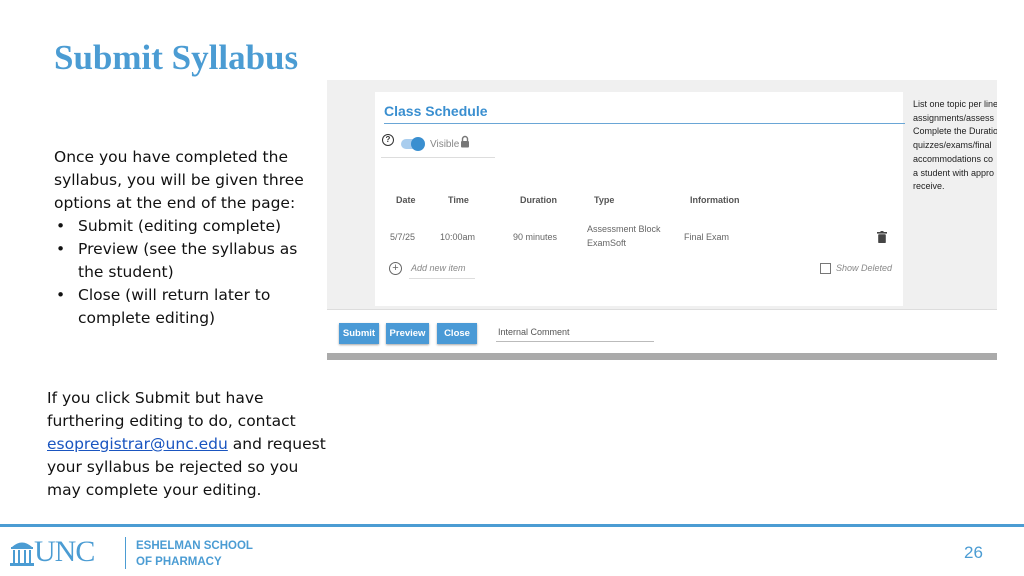 This screenshot has height=576, width=1024. Describe the element at coordinates (882, 237) in the screenshot. I see `trash-icon` at that location.